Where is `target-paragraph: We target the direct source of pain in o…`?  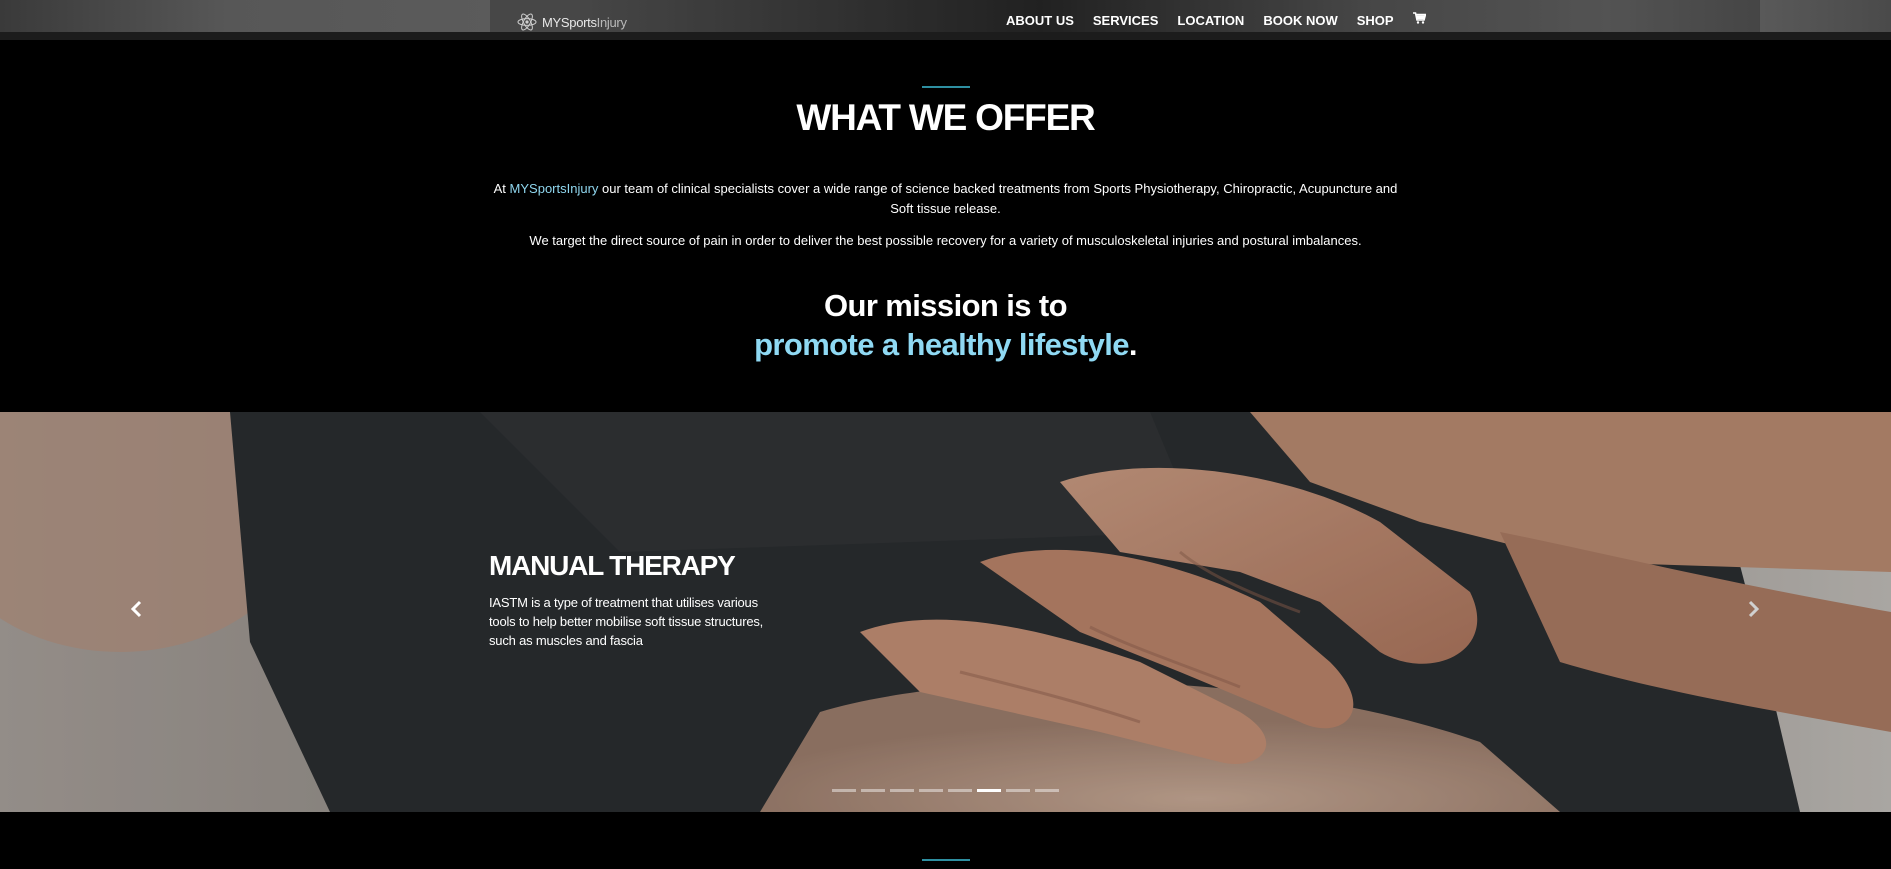
target-paragraph: We target the direct source of pain in o… is located at coordinates (945, 240).